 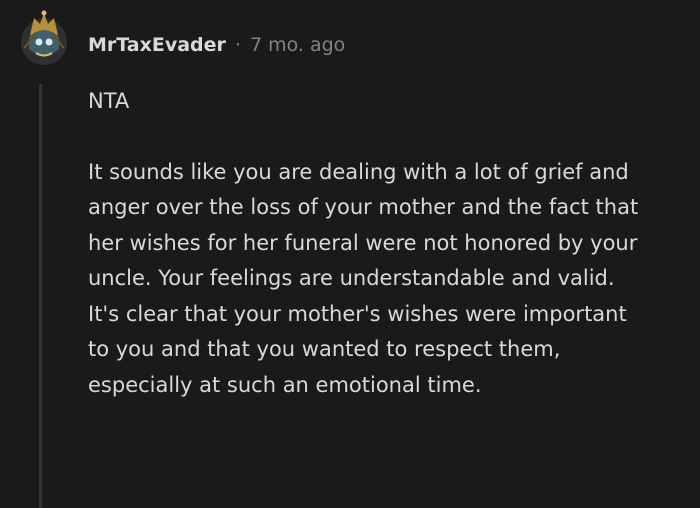 What do you see at coordinates (44, 36) in the screenshot?
I see `user-avatar-icon` at bounding box center [44, 36].